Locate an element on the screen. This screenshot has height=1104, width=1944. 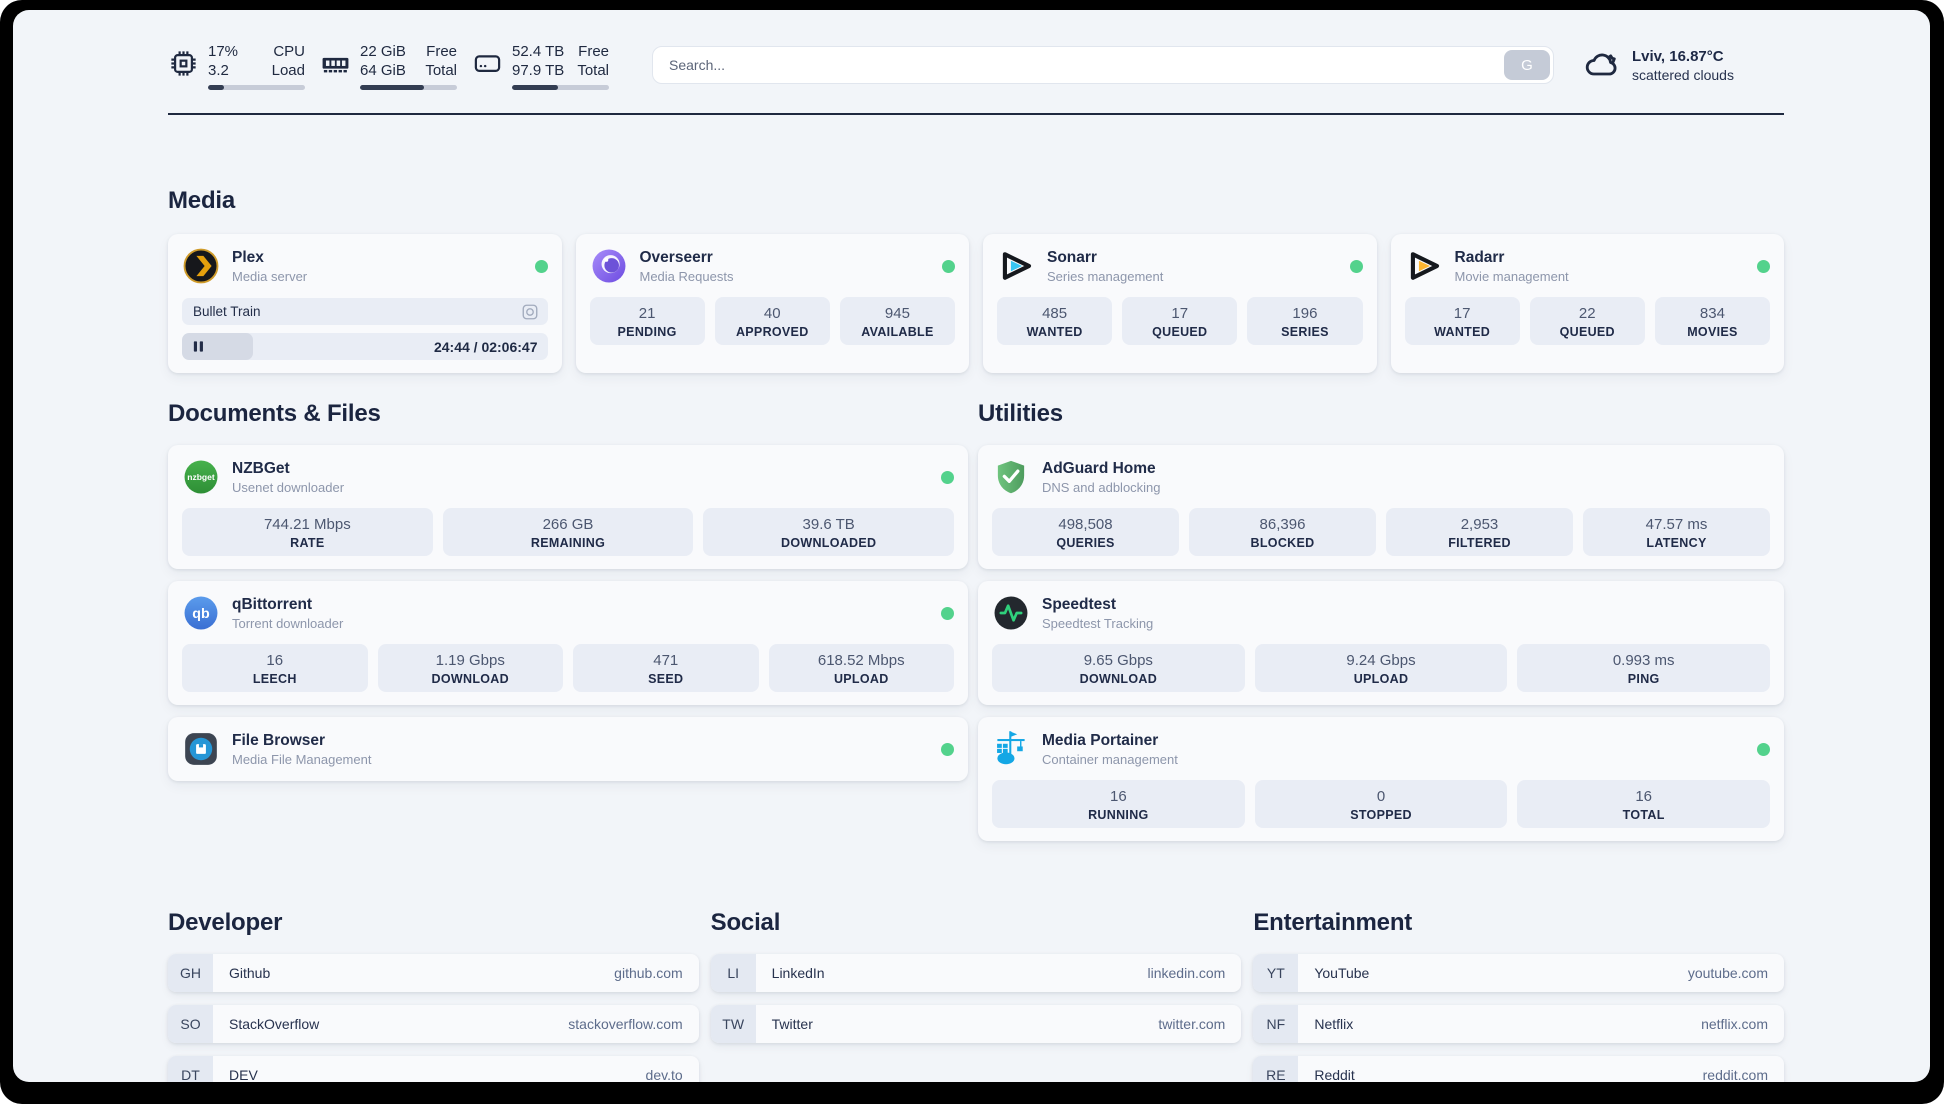
section-title-utilities: Utilities is located at coordinates (1020, 413).